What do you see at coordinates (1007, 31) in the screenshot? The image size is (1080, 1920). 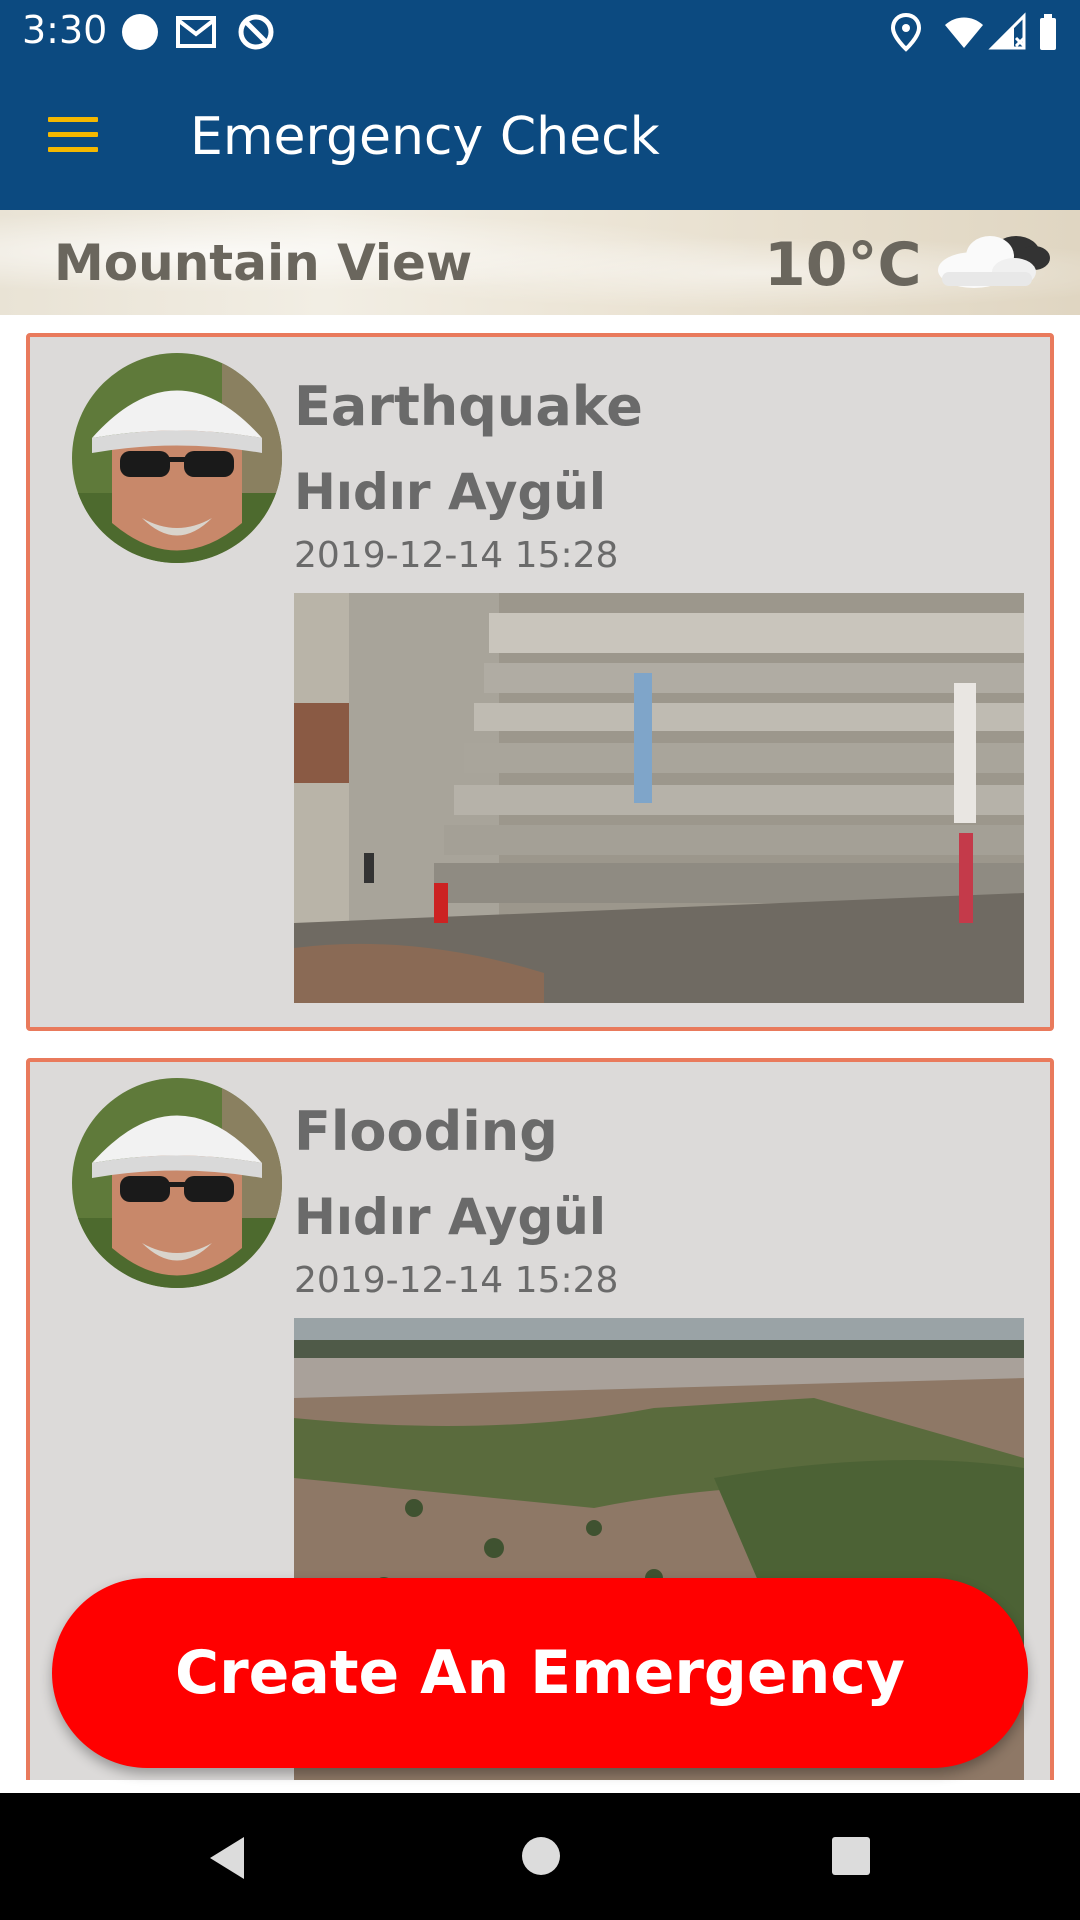 I see `signal-icon` at bounding box center [1007, 31].